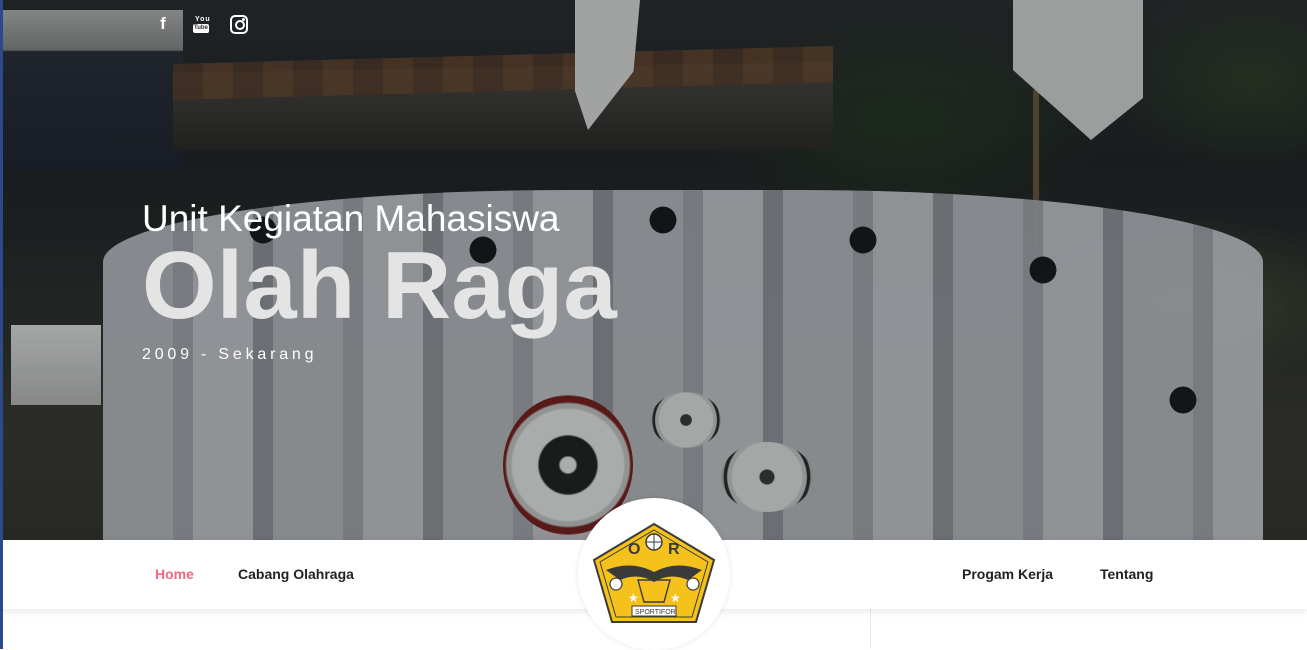 The image size is (1307, 650). Describe the element at coordinates (230, 354) in the screenshot. I see `hero-subtitle: 2009 - Sekarang` at that location.